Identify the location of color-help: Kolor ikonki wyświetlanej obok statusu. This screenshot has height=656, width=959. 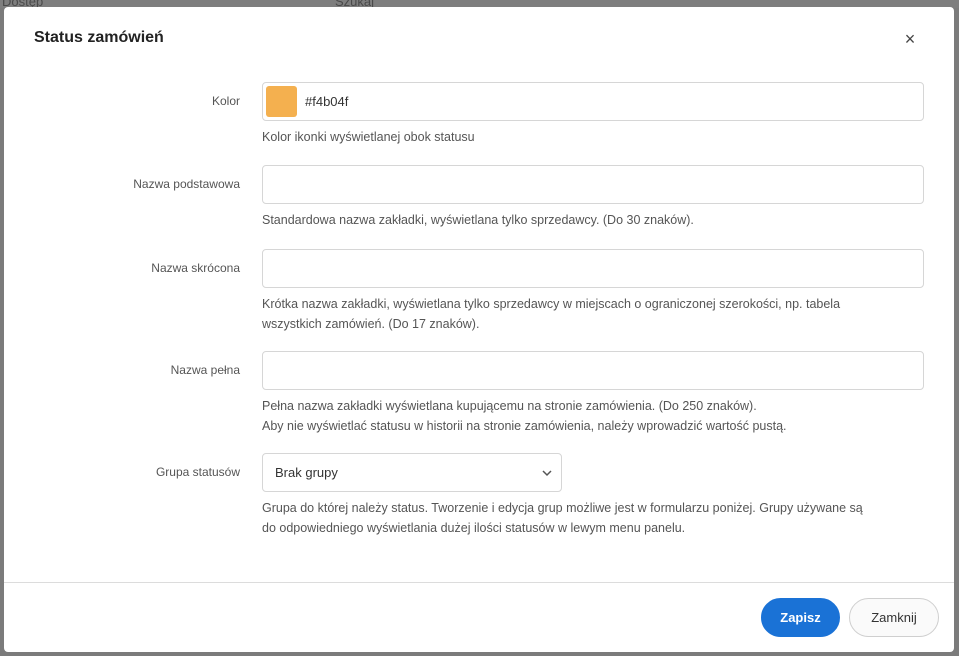
(368, 137).